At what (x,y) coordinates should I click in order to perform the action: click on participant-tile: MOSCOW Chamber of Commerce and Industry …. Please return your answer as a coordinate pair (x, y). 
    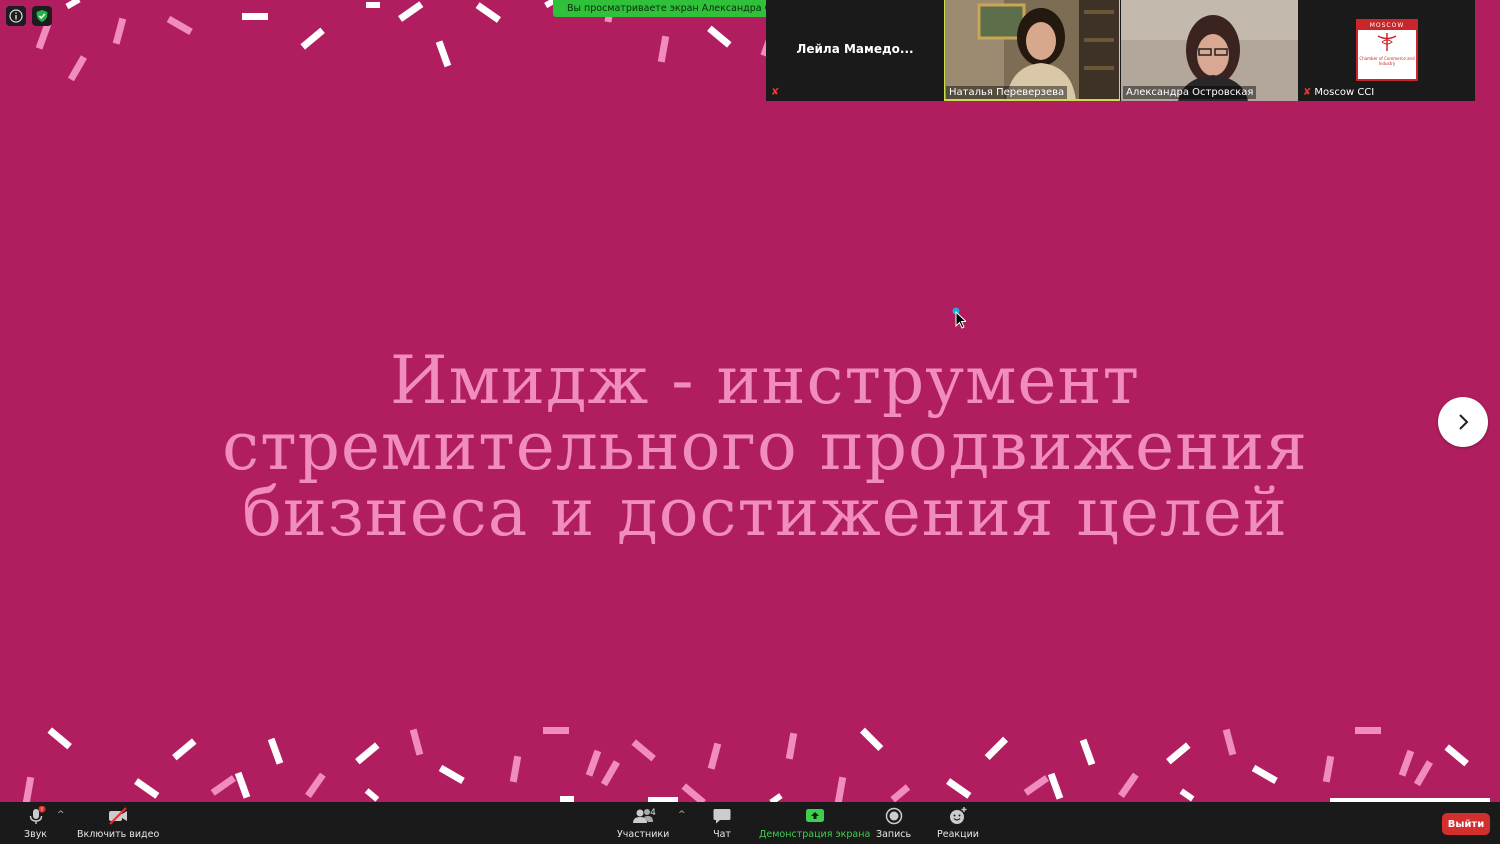
    Looking at the image, I should click on (1386, 50).